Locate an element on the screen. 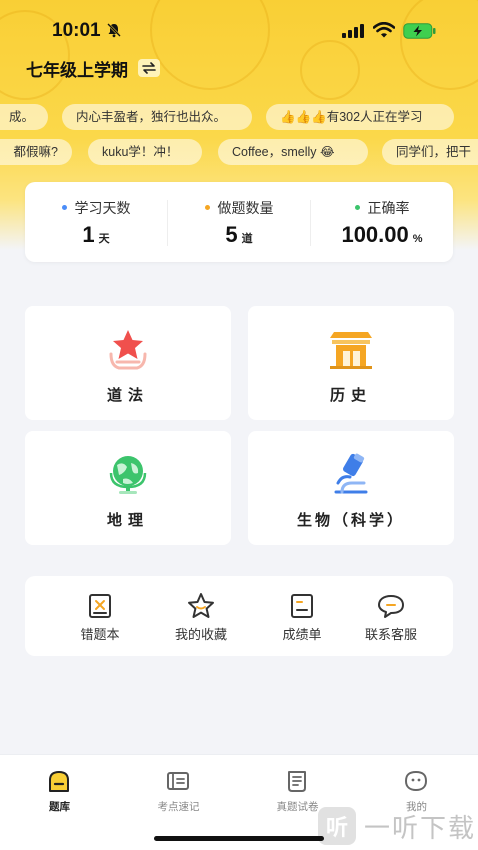 The width and height of the screenshot is (478, 850). stat-unit: 道 is located at coordinates (247, 239).